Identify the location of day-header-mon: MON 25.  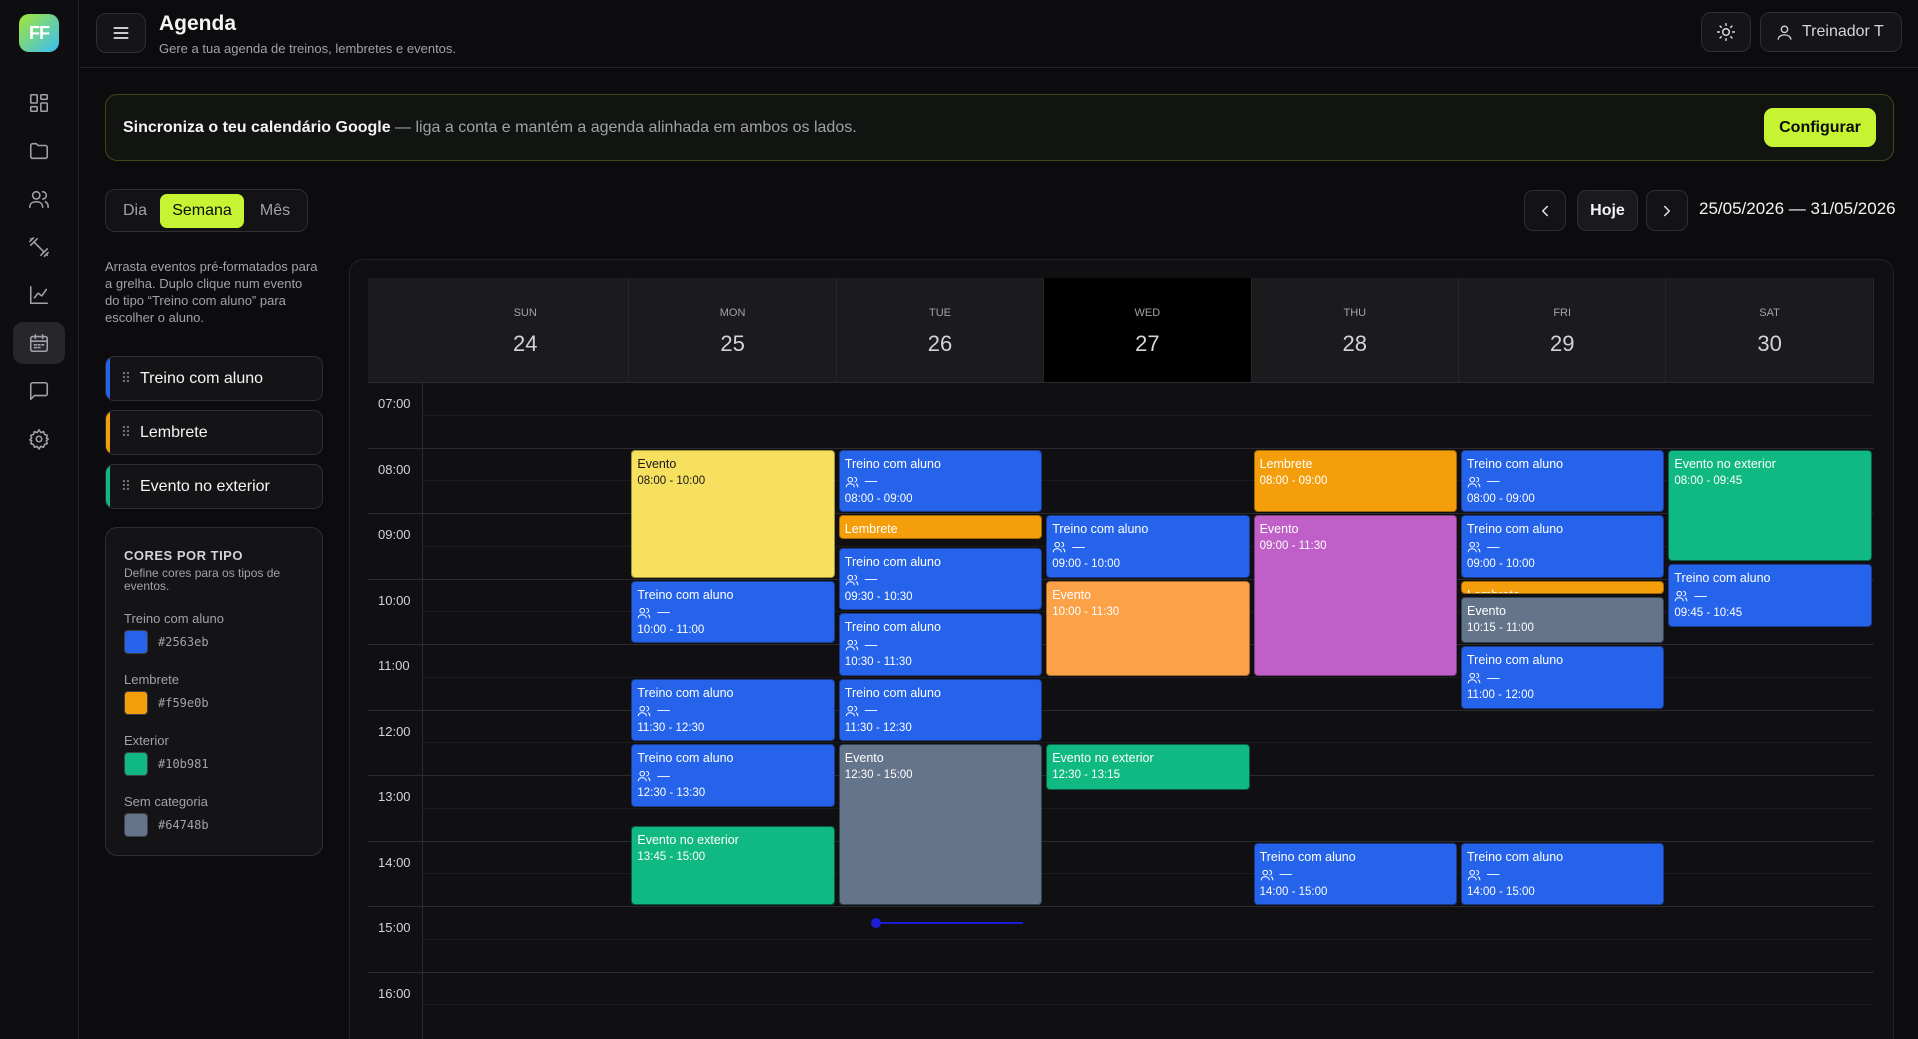
(733, 330).